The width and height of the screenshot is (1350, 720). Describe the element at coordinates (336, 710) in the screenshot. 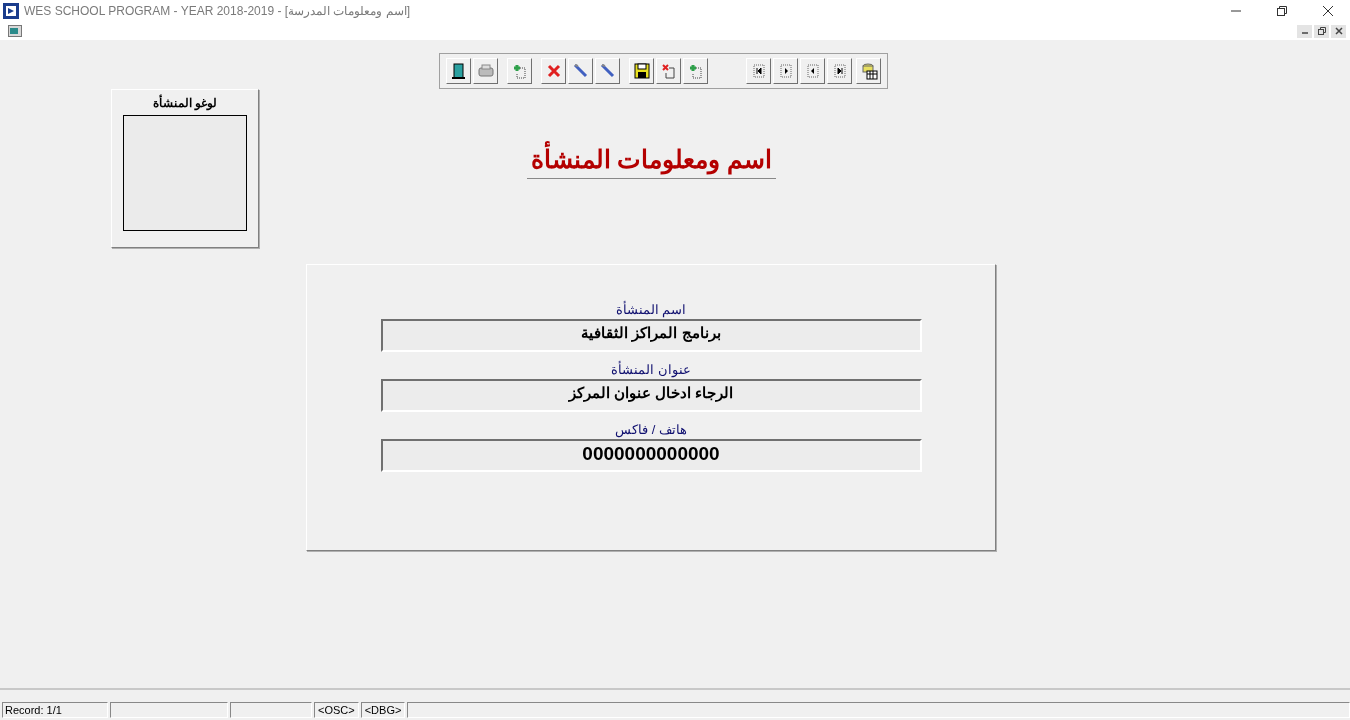

I see `status-flag: <OSC>` at that location.